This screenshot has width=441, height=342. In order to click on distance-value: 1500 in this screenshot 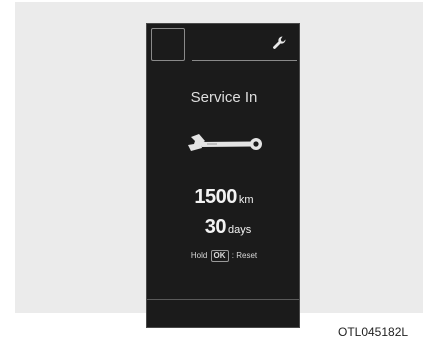, I will do `click(215, 197)`.